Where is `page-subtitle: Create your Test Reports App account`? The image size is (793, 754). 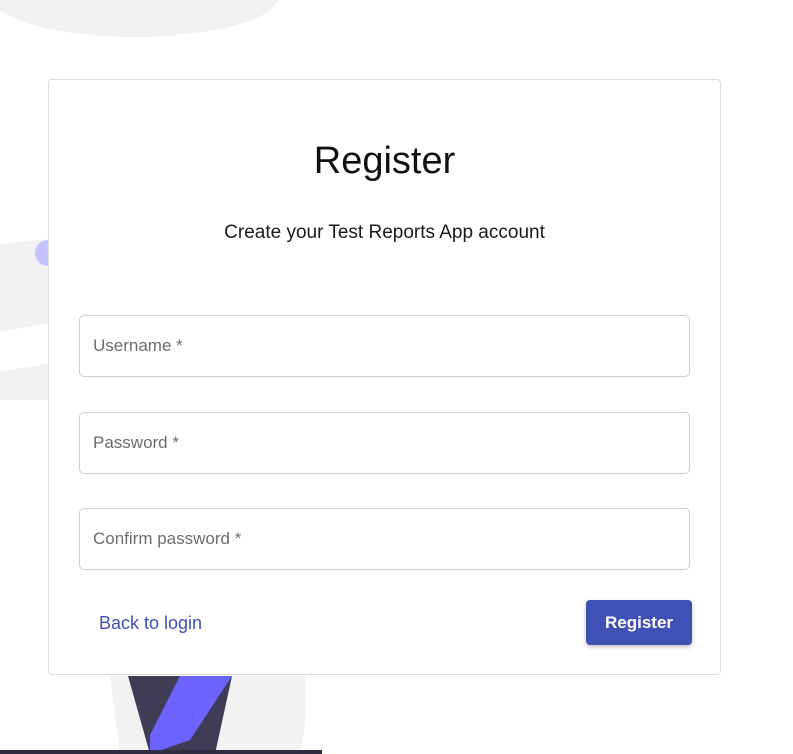
page-subtitle: Create your Test Reports App account is located at coordinates (384, 232).